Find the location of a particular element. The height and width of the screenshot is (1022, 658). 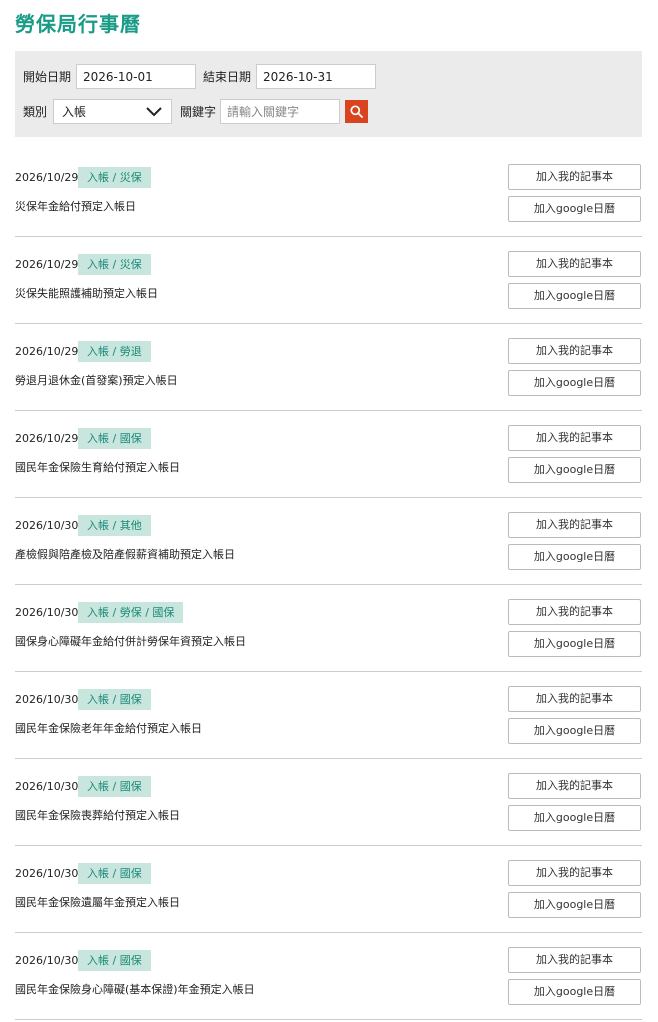

event-category-tag: 入帳 / 勞退 is located at coordinates (114, 351).